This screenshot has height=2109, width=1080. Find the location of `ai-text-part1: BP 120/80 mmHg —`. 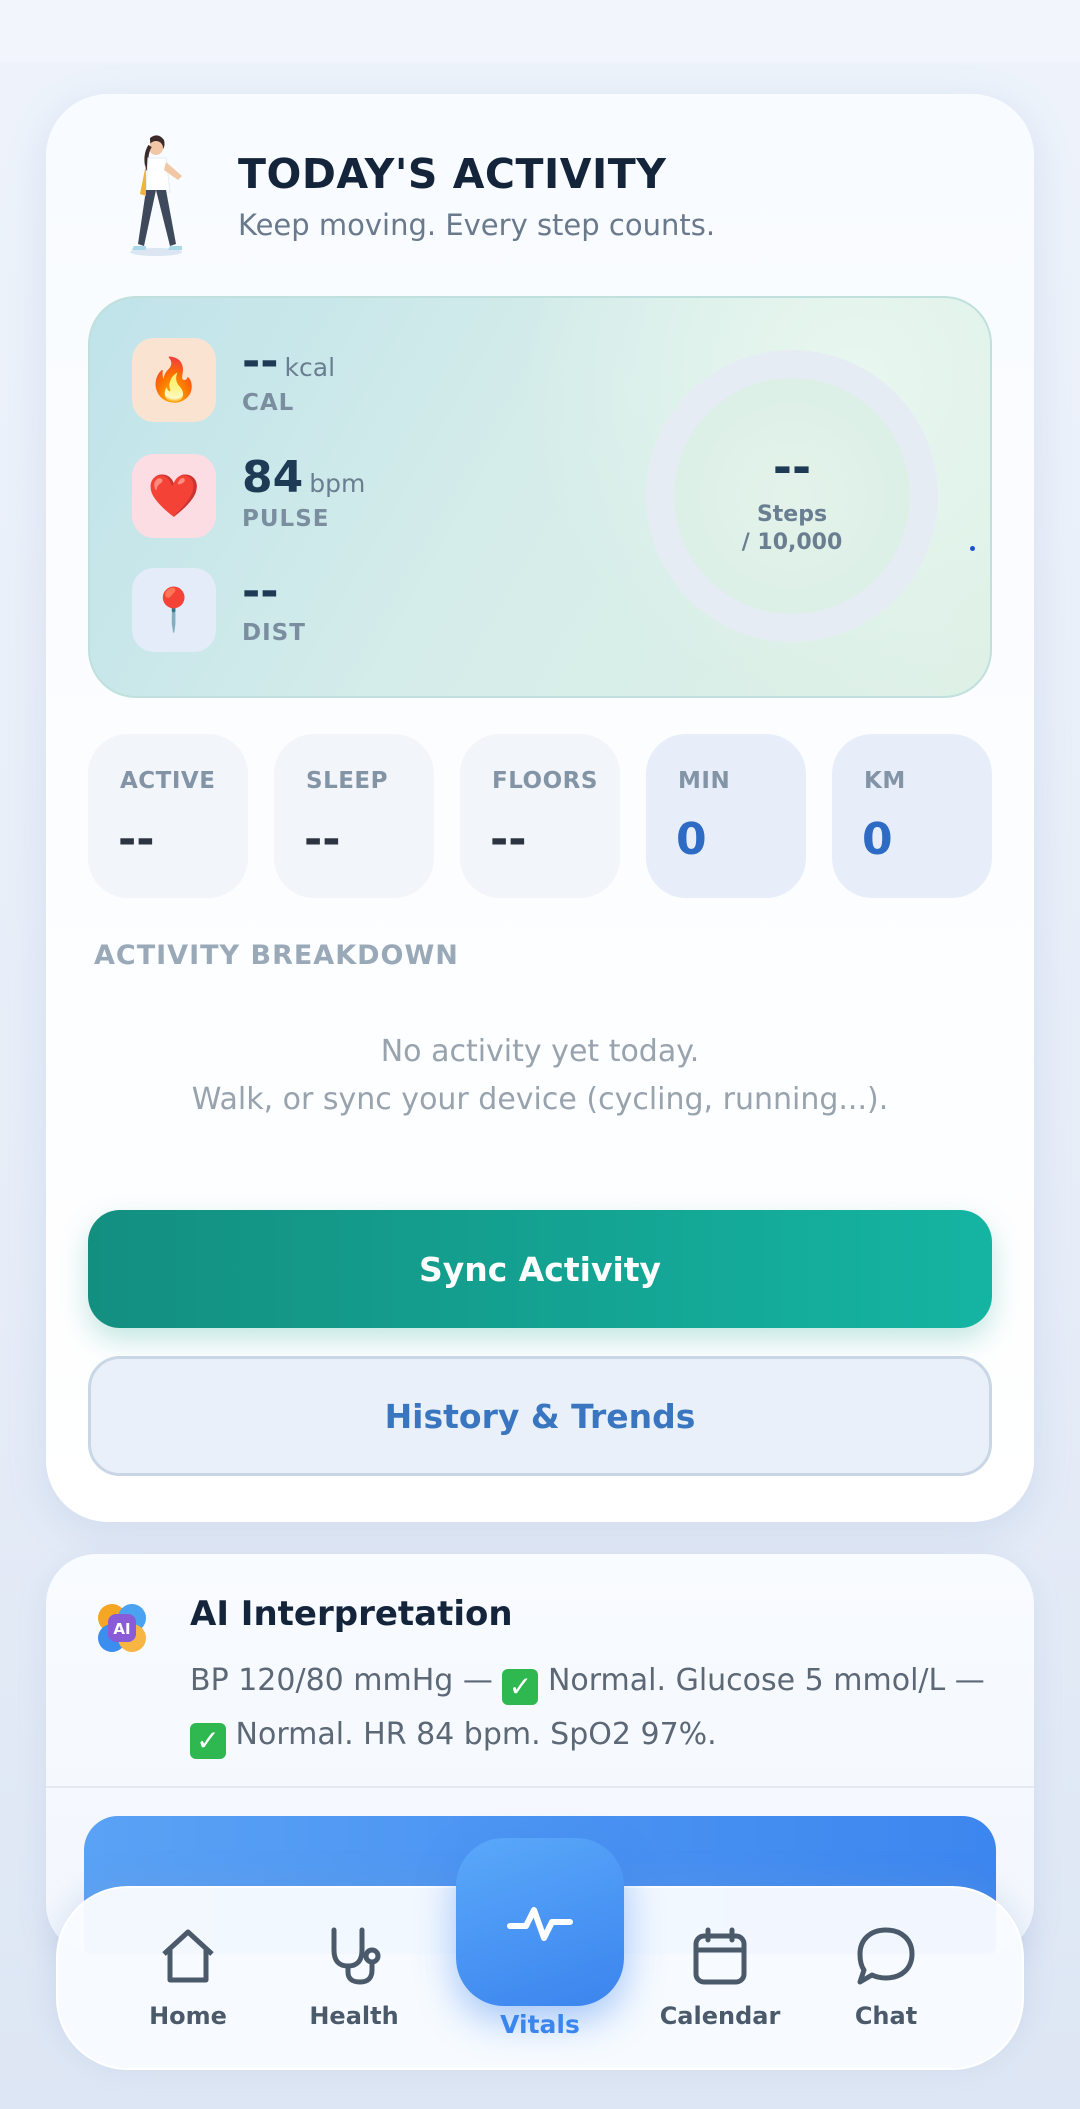

ai-text-part1: BP 120/80 mmHg — is located at coordinates (346, 1680).